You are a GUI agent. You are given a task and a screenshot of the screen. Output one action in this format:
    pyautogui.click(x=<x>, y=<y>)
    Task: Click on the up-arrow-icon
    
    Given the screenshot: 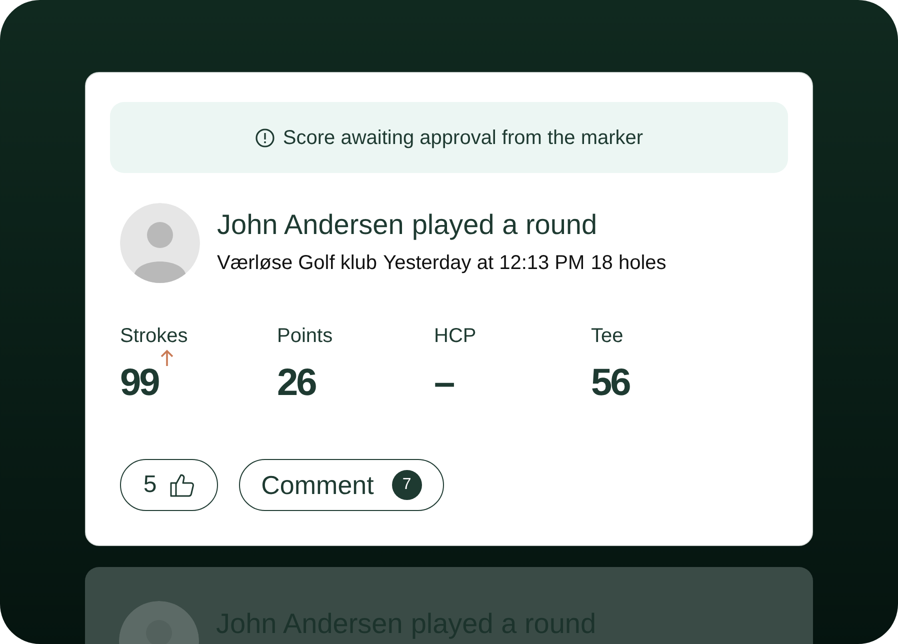 What is the action you would take?
    pyautogui.click(x=167, y=358)
    